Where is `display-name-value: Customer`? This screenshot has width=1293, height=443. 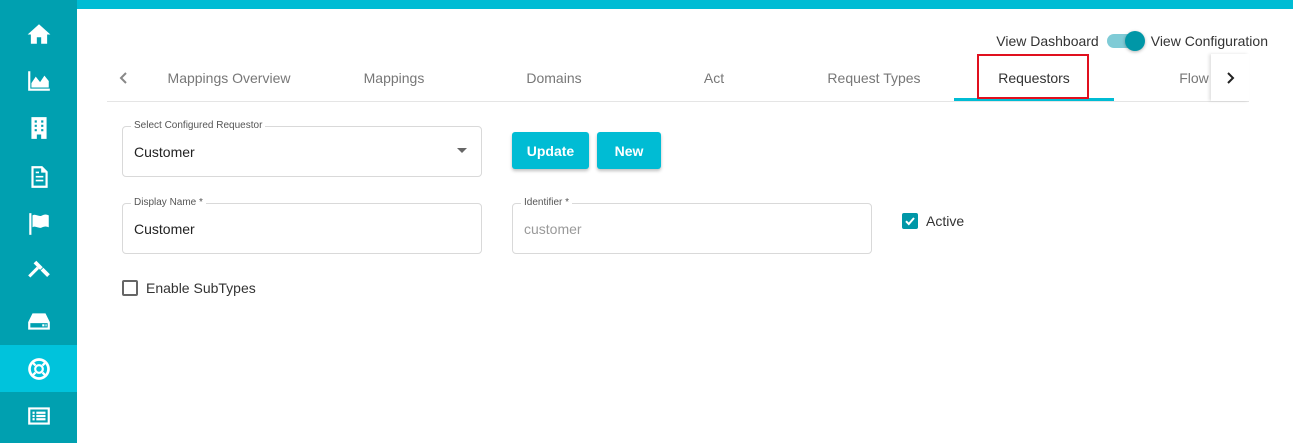 display-name-value: Customer is located at coordinates (164, 229).